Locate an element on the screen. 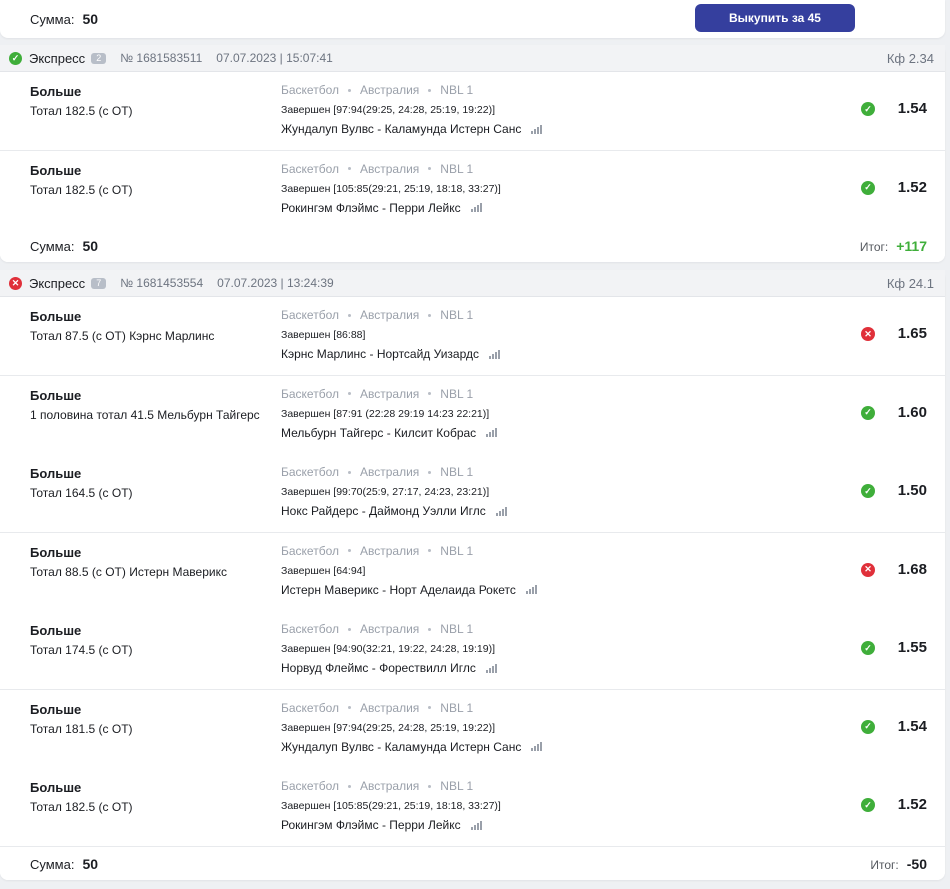  match-line: Нокс Райдерс - Даймонд Уэлли Иглс is located at coordinates (394, 511).